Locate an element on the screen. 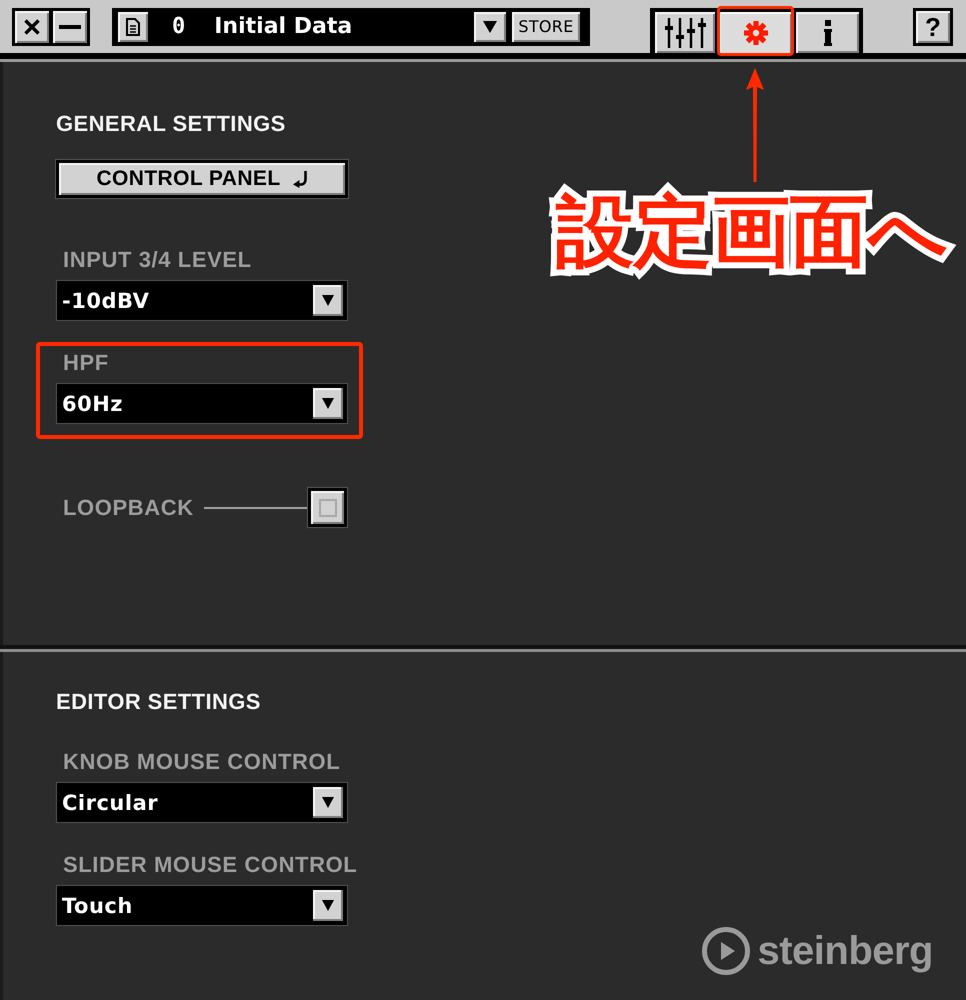 The height and width of the screenshot is (1000, 966). field-label: KNOB MOUSE CONTROL is located at coordinates (201, 762).